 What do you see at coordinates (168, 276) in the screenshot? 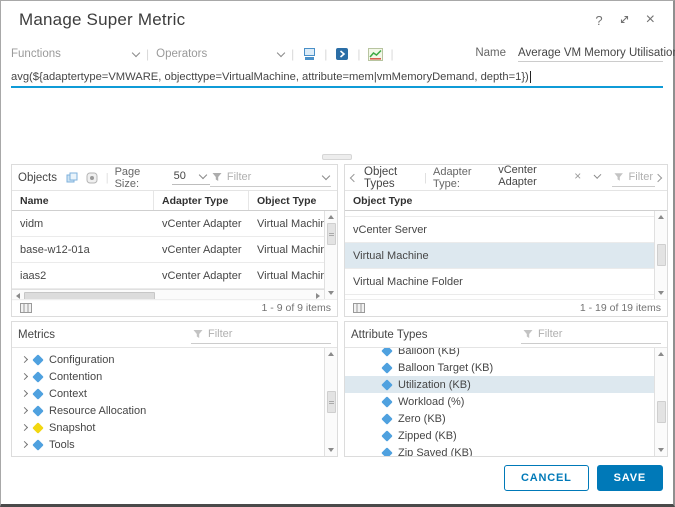
I see `table-row: iaas2 vCenter Adapter Virtual Machine` at bounding box center [168, 276].